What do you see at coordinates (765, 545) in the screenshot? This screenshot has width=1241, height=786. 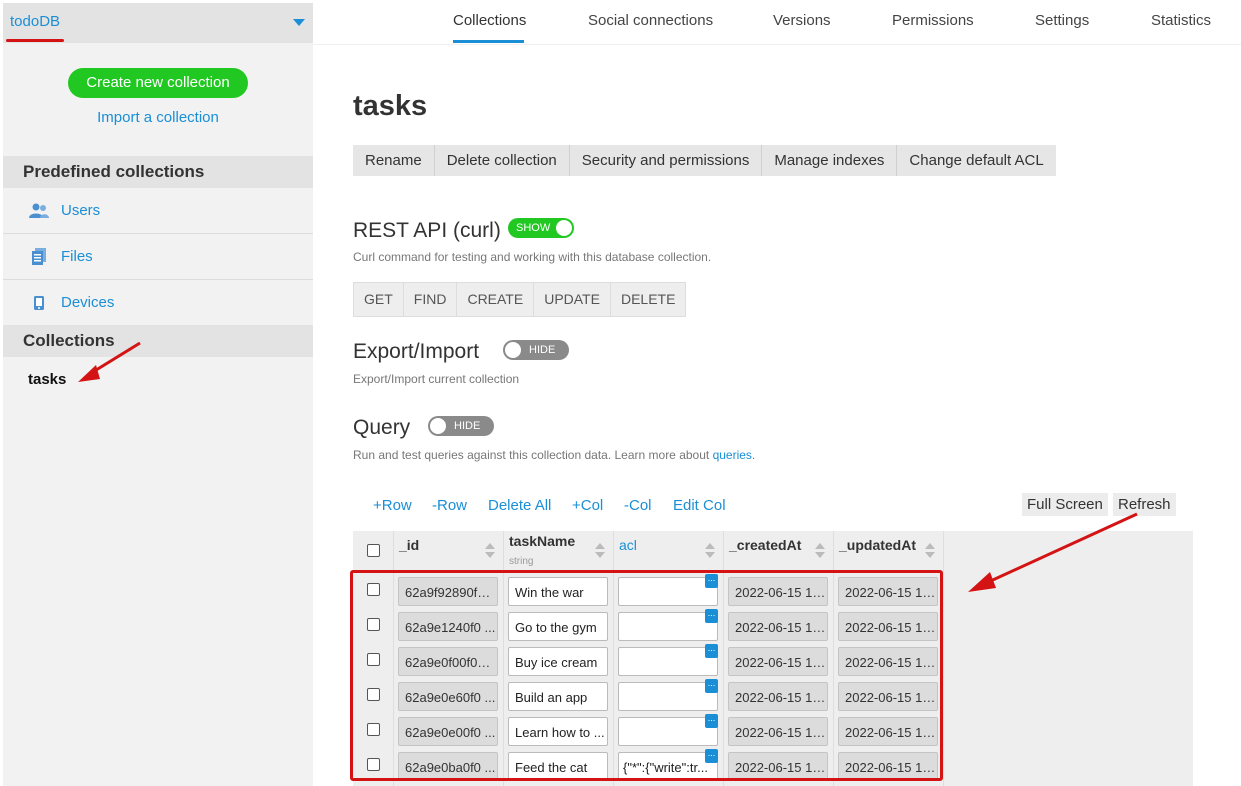 I see `column-name: _createdAt` at bounding box center [765, 545].